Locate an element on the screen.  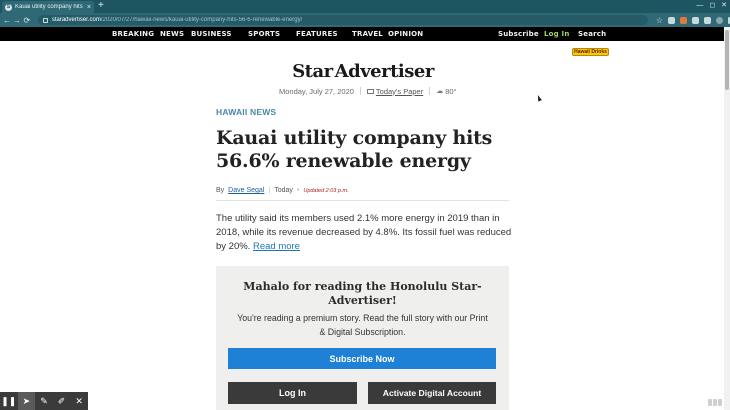
temperature: 80° is located at coordinates (451, 91).